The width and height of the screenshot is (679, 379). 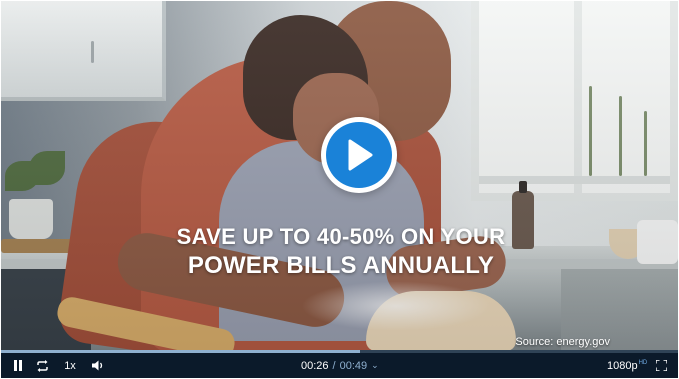 I want to click on pause-icon, so click(x=18, y=365).